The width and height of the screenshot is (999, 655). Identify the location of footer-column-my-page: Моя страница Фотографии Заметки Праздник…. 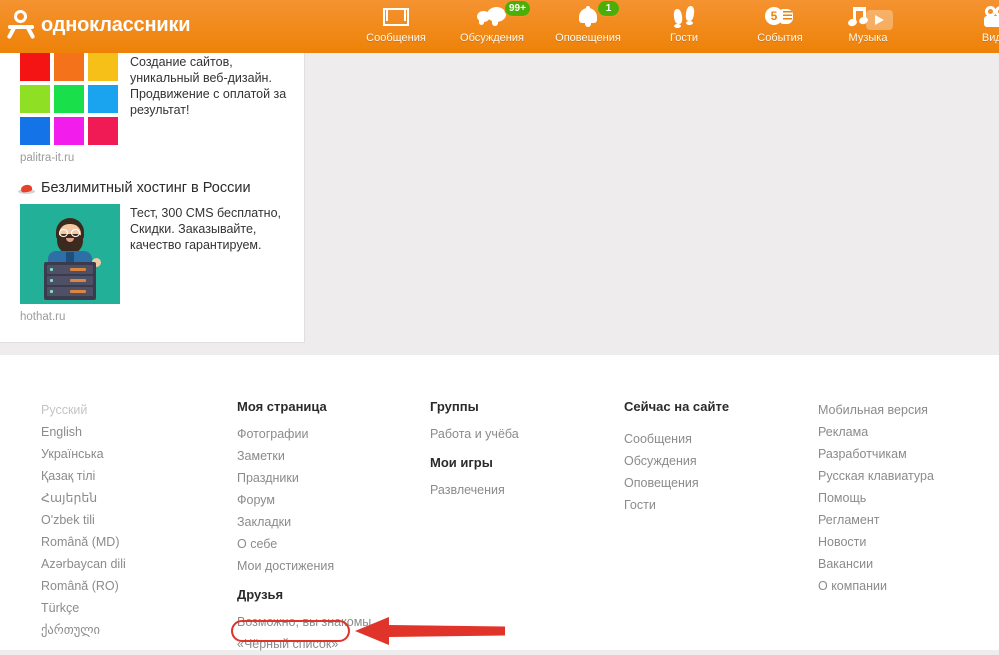
(304, 527).